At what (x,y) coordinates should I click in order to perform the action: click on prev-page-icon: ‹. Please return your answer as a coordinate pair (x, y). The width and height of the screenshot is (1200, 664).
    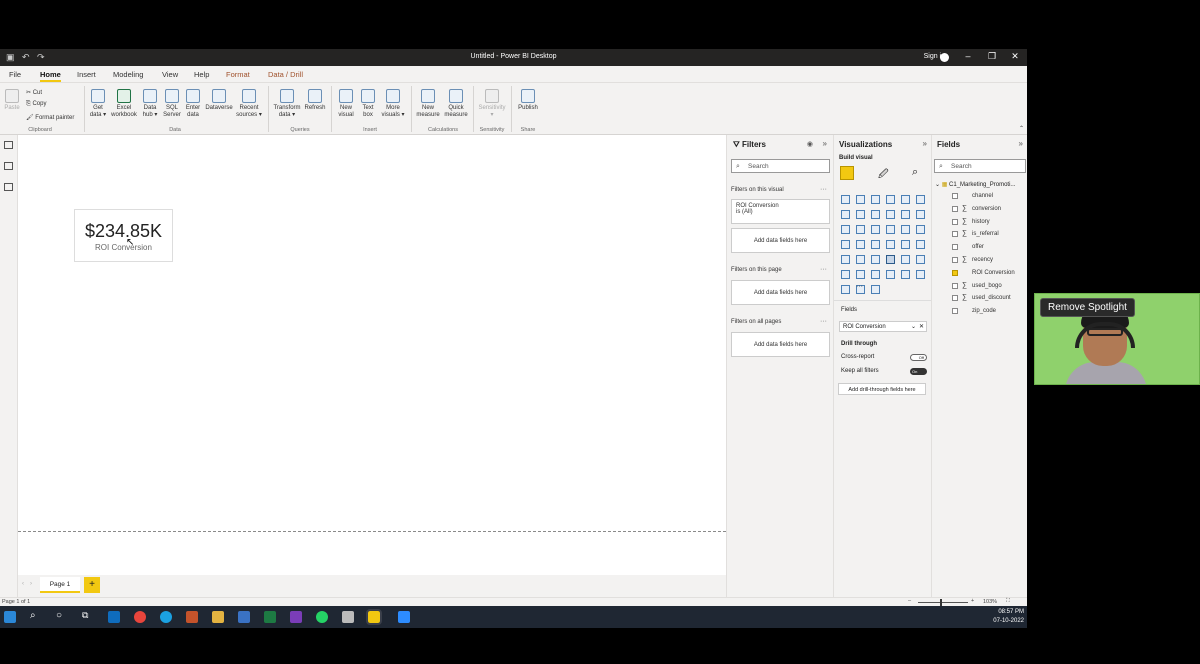
    Looking at the image, I should click on (23, 584).